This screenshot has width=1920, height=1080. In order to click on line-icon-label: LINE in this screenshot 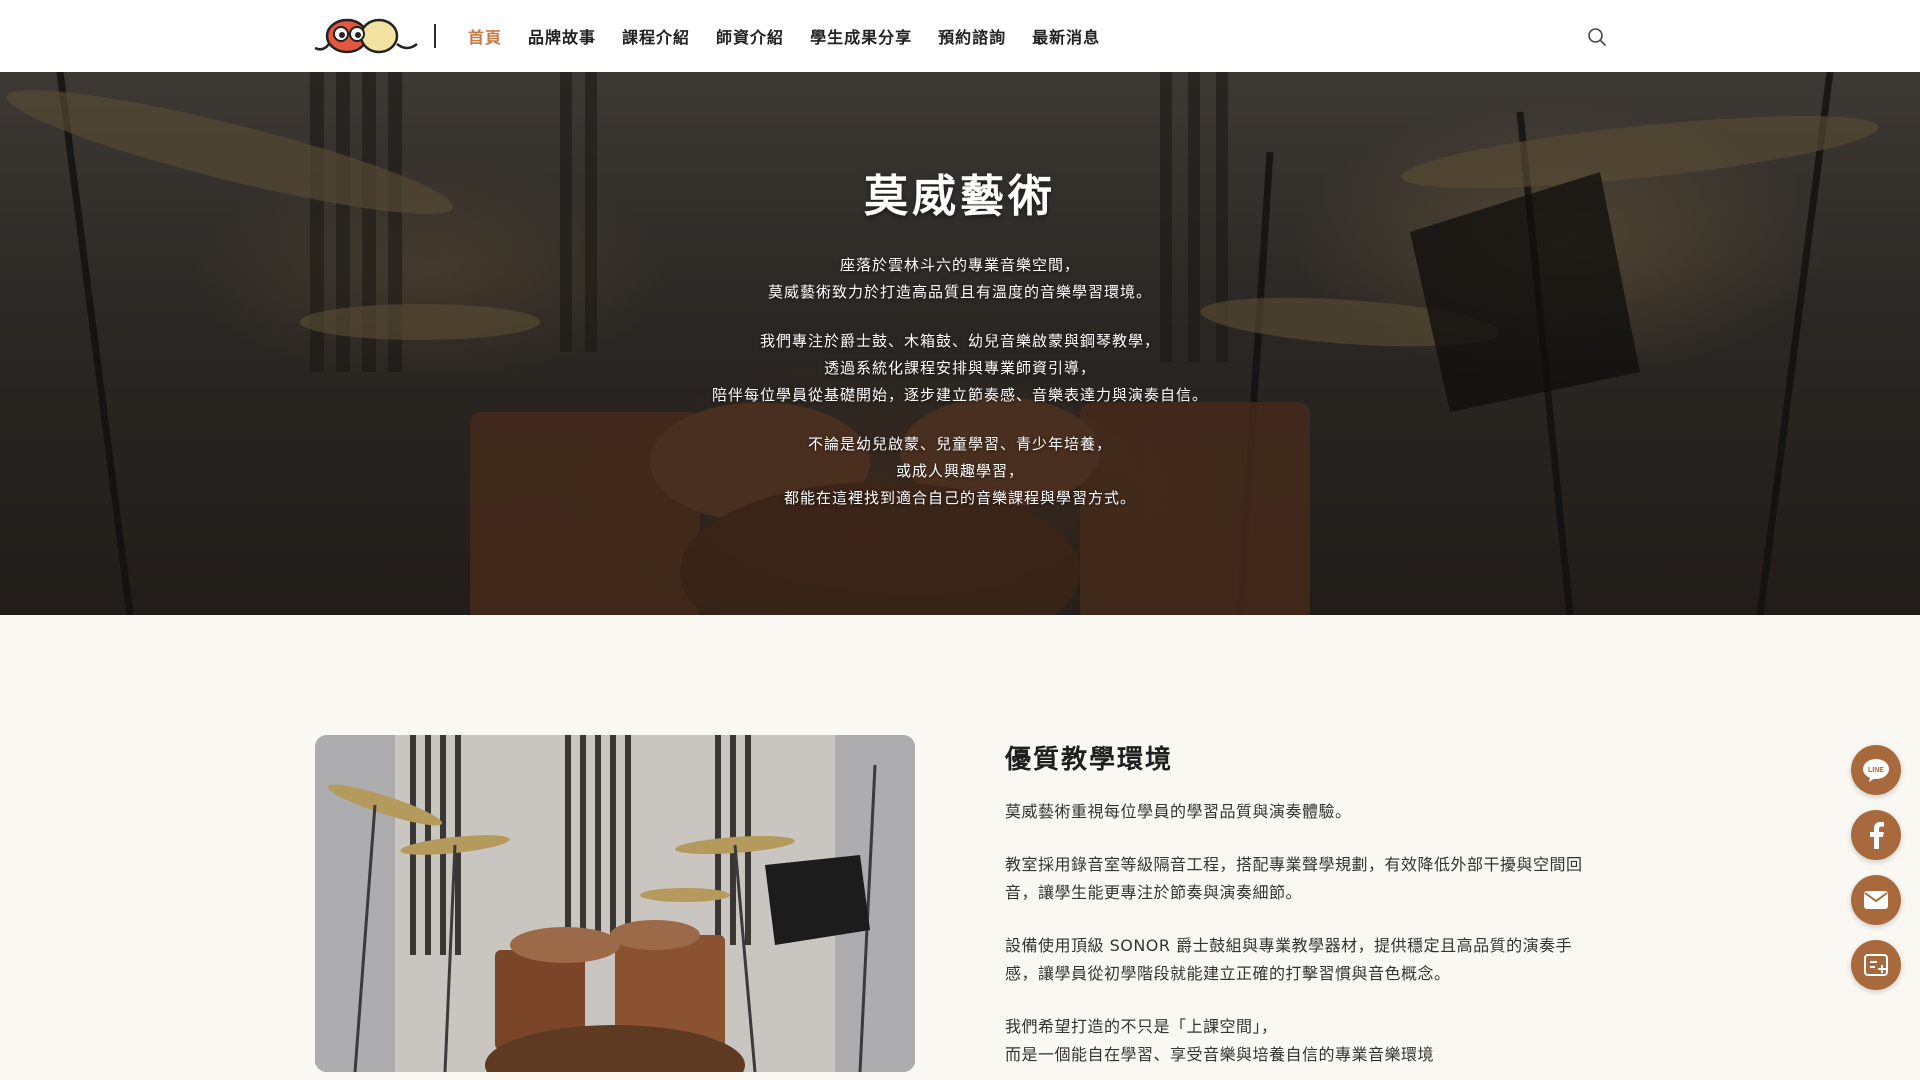, I will do `click(1876, 770)`.